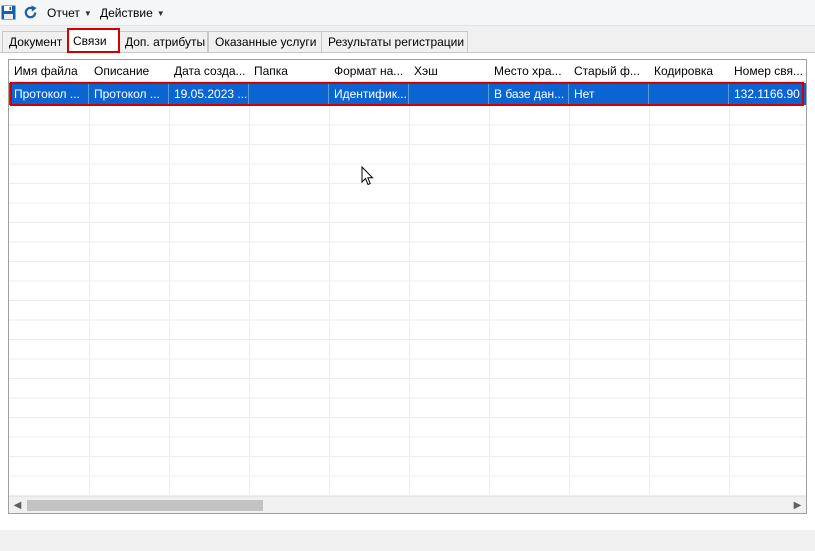 The width and height of the screenshot is (815, 551). What do you see at coordinates (271, 71) in the screenshot?
I see `column-header-label: Папка` at bounding box center [271, 71].